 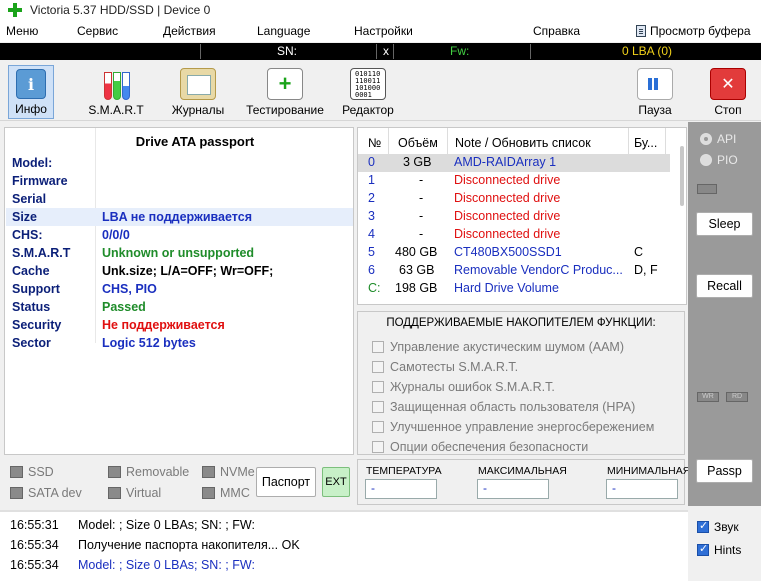 What do you see at coordinates (287, 51) in the screenshot?
I see `sn-label: SN:` at bounding box center [287, 51].